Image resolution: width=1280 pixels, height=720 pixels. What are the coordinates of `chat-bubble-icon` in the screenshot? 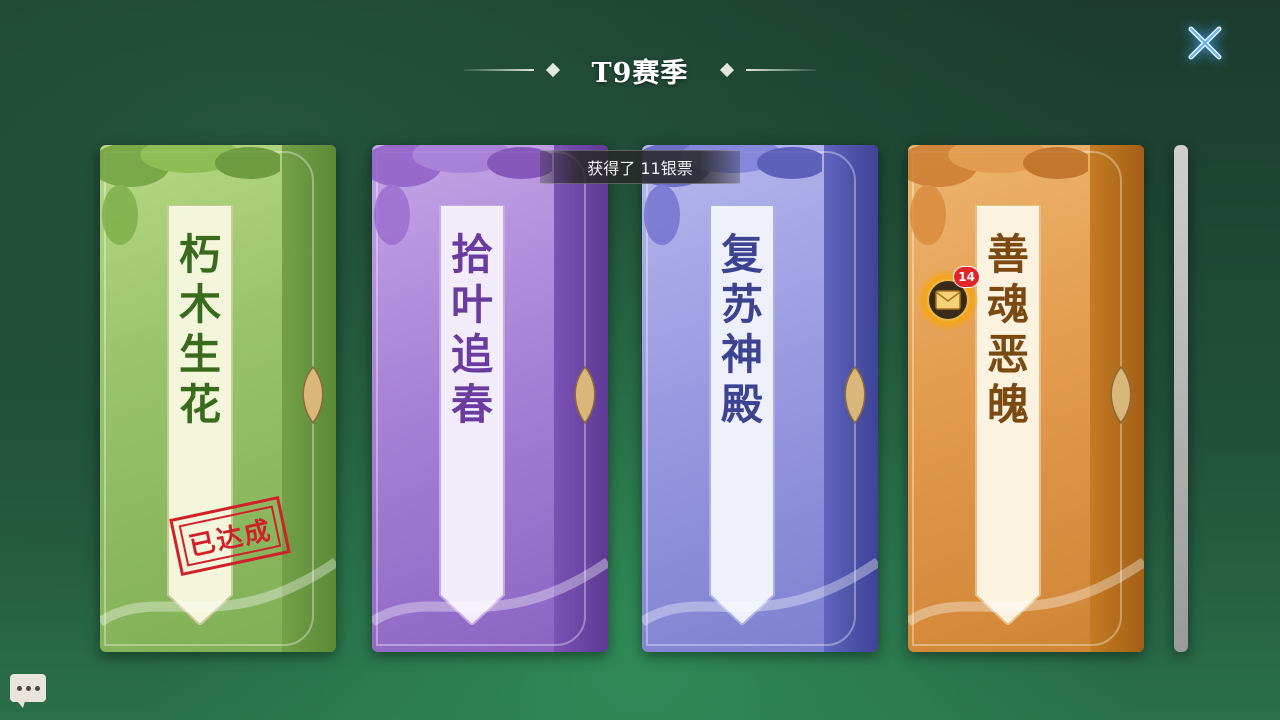 It's located at (19, 688).